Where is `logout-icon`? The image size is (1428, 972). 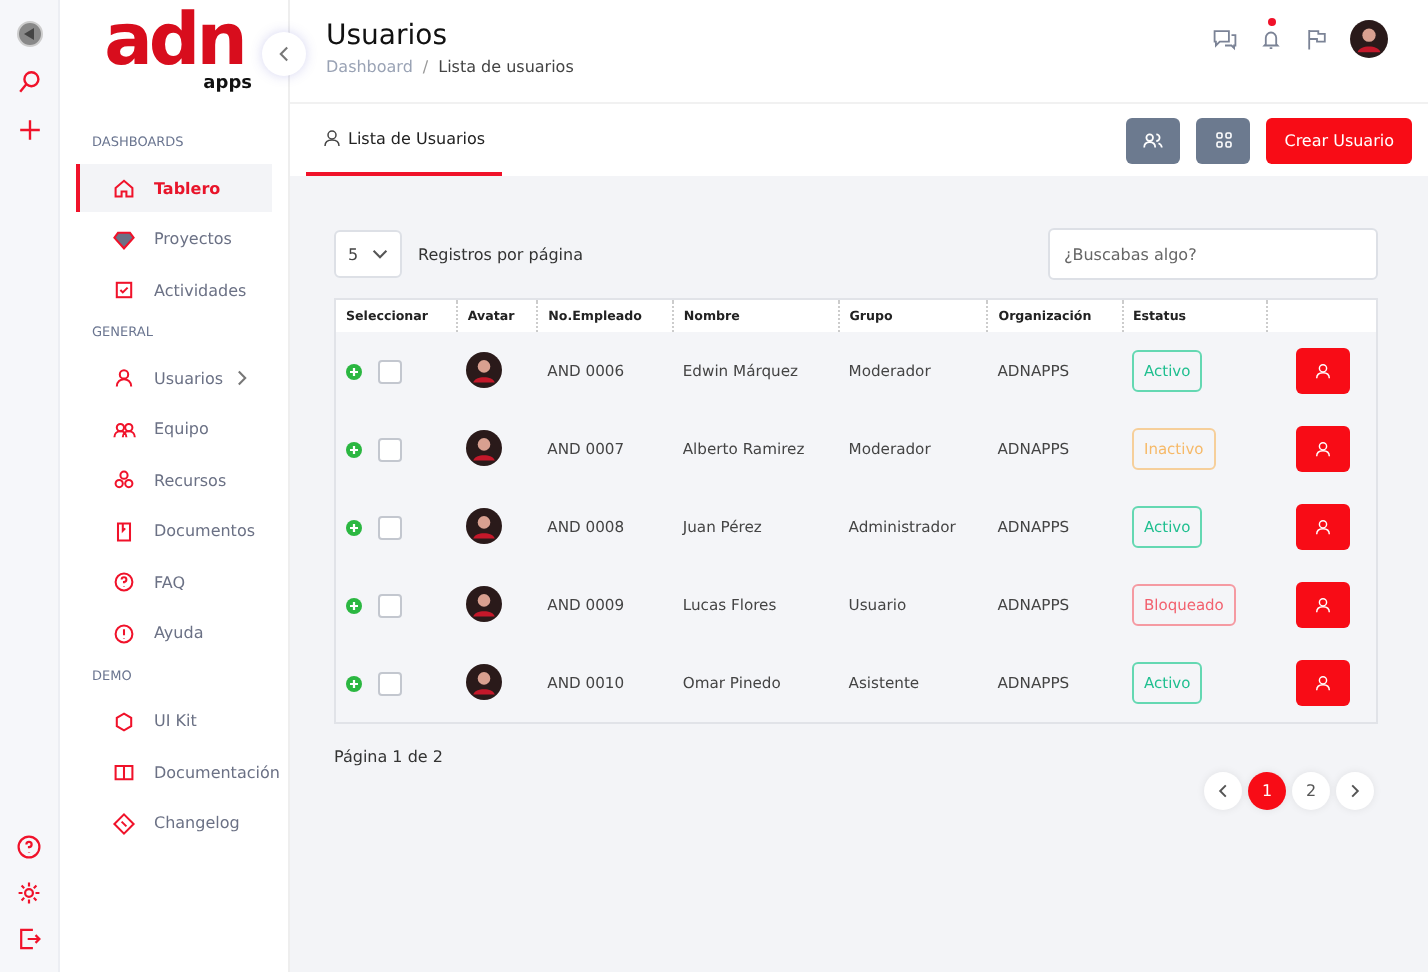
logout-icon is located at coordinates (29, 939).